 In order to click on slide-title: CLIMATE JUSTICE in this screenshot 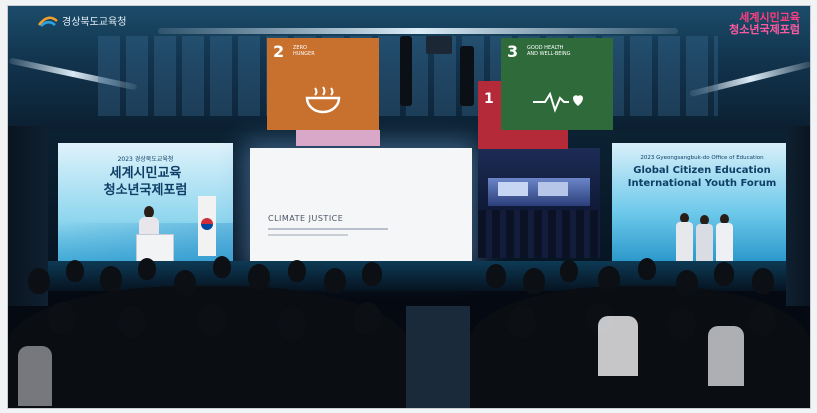, I will do `click(306, 218)`.